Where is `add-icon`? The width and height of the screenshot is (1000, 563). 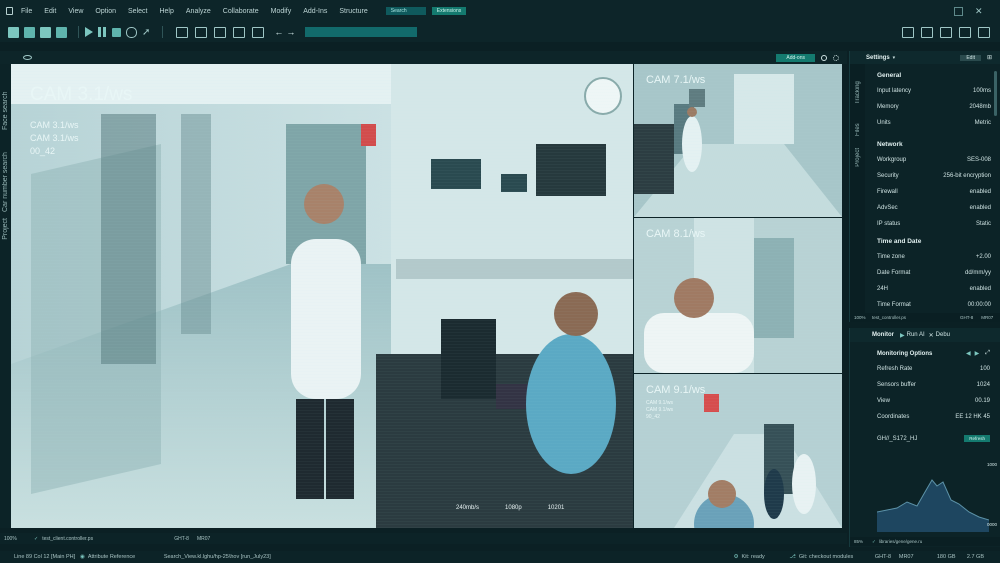
add-icon is located at coordinates (946, 32).